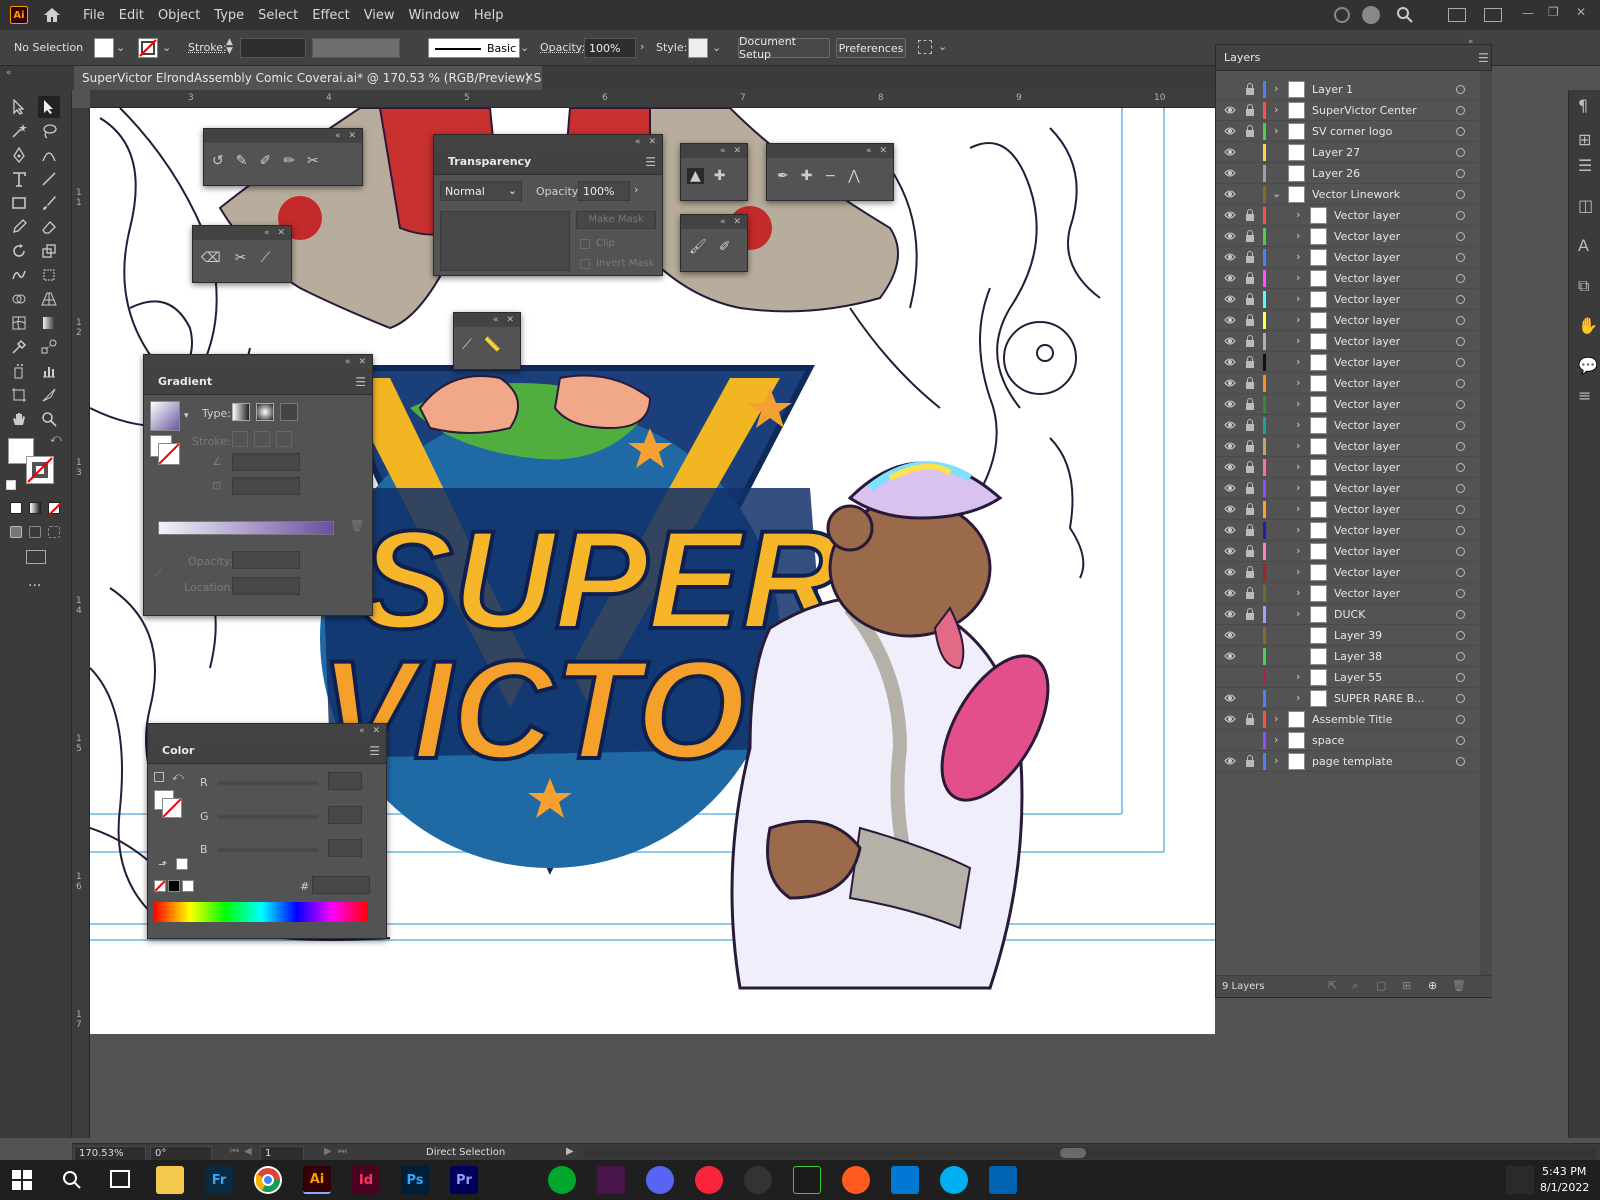 This screenshot has height=1200, width=1600. I want to click on scrollbar-thumb, so click(1073, 1153).